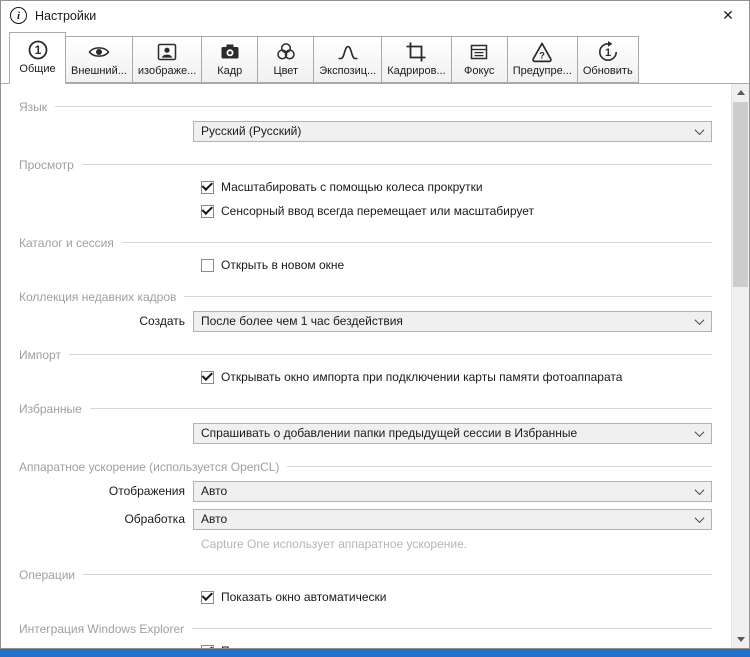 This screenshot has width=750, height=657. What do you see at coordinates (366, 296) in the screenshot?
I see `section-header-recent-captures: Коллекция недавних кадров` at bounding box center [366, 296].